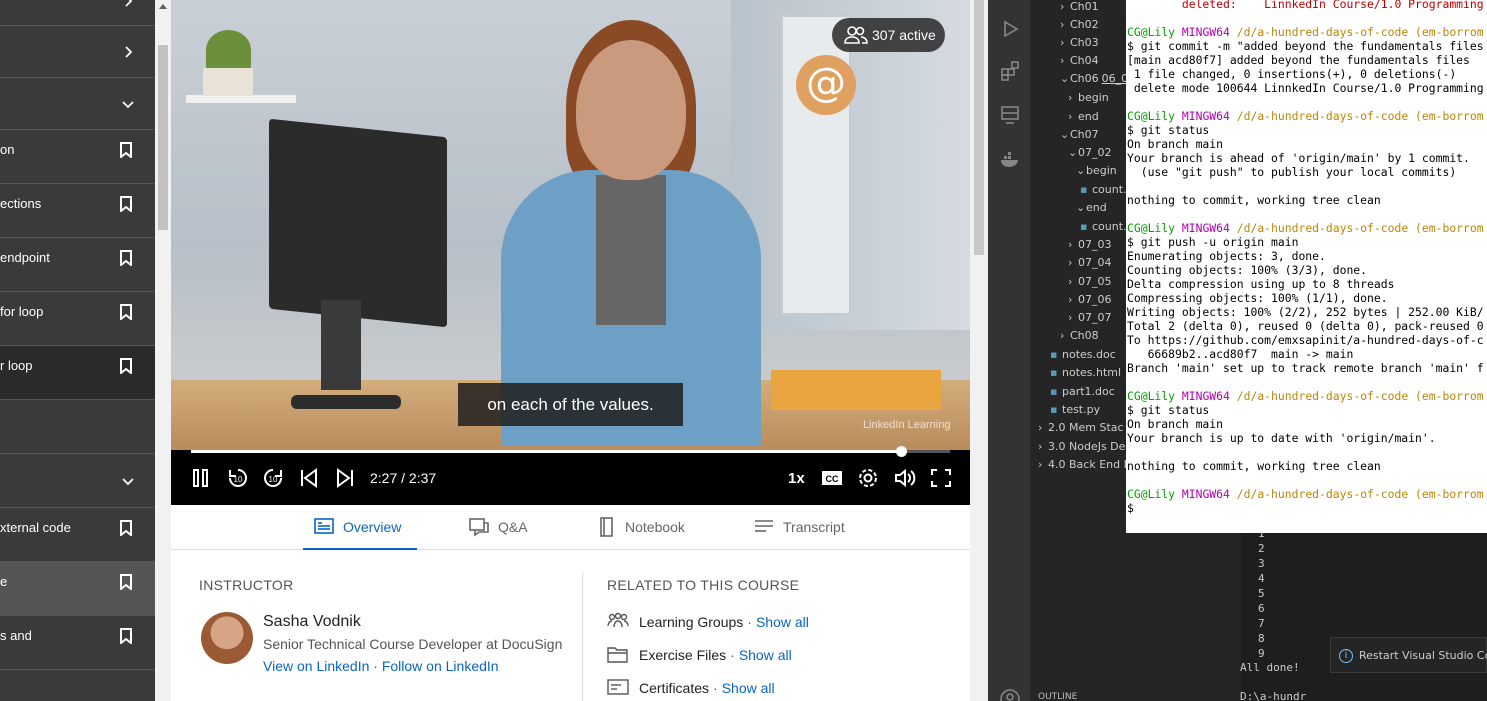 Image resolution: width=1487 pixels, height=701 pixels. Describe the element at coordinates (1010, 29) in the screenshot. I see `run-debug-icon` at that location.